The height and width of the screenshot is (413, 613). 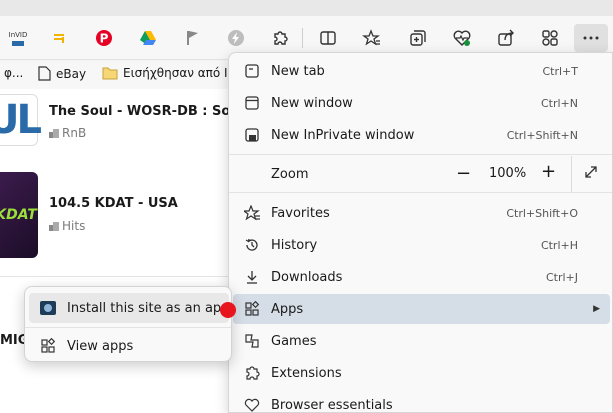 I want to click on favorites-button, so click(x=372, y=38).